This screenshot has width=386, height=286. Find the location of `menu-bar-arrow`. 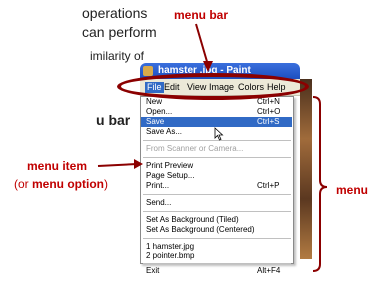

menu-bar-arrow is located at coordinates (202, 44).